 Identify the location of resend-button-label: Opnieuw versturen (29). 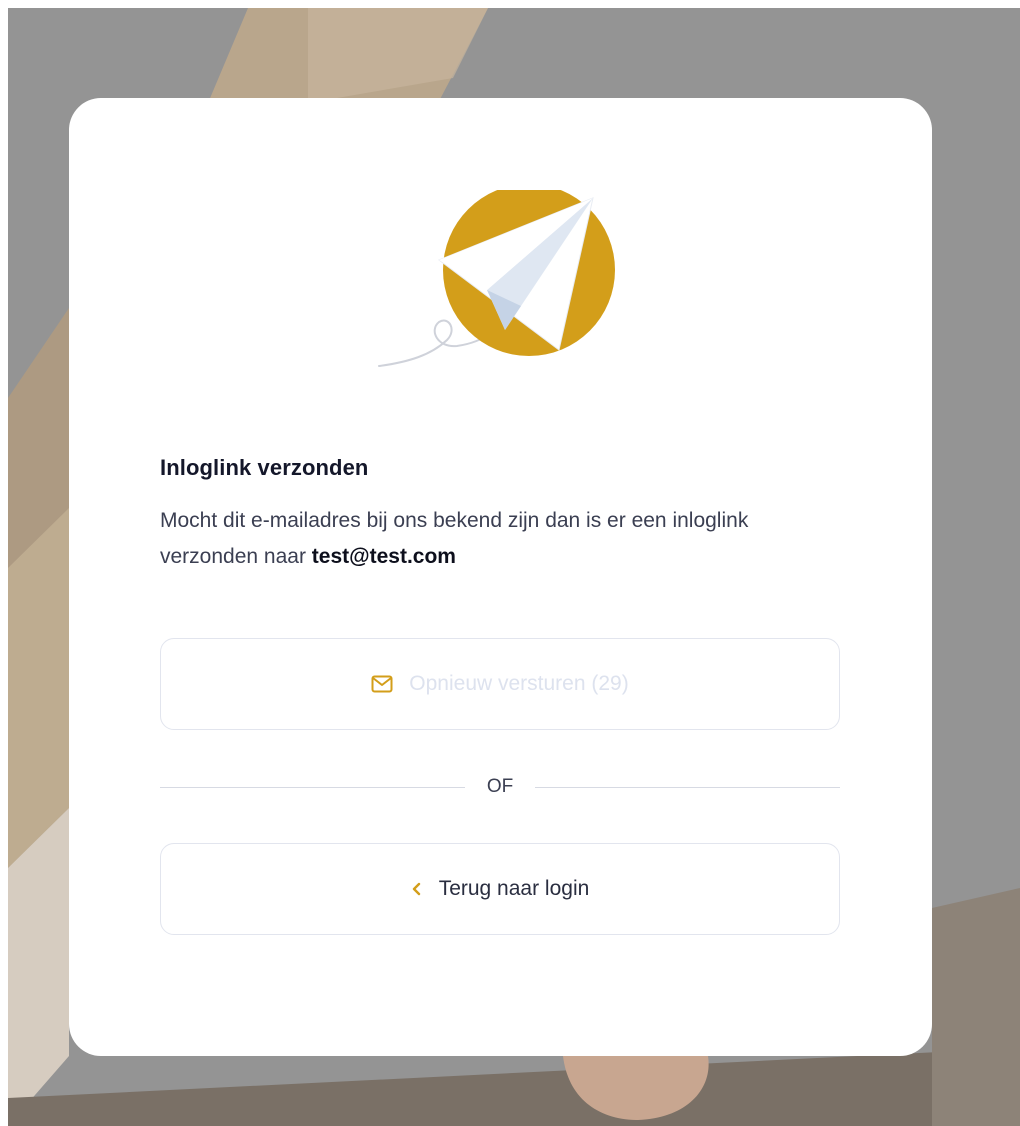
(519, 683).